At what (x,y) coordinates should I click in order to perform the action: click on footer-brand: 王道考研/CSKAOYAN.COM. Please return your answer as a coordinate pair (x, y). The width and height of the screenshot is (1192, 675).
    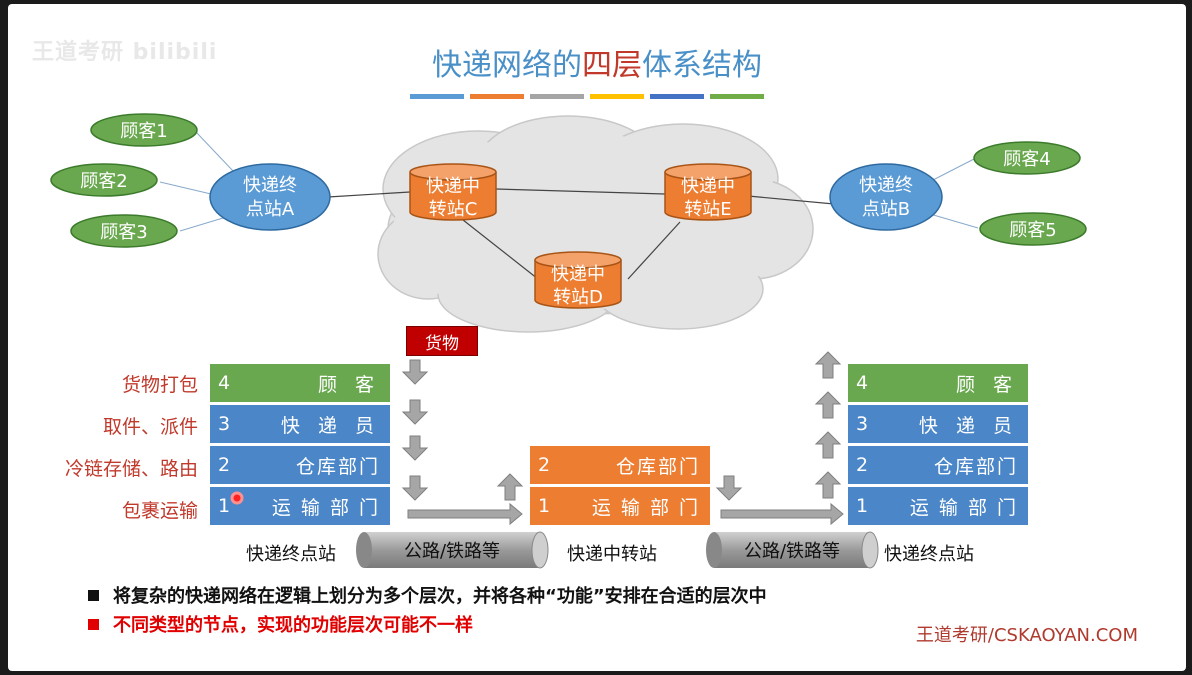
    Looking at the image, I should click on (1026, 635).